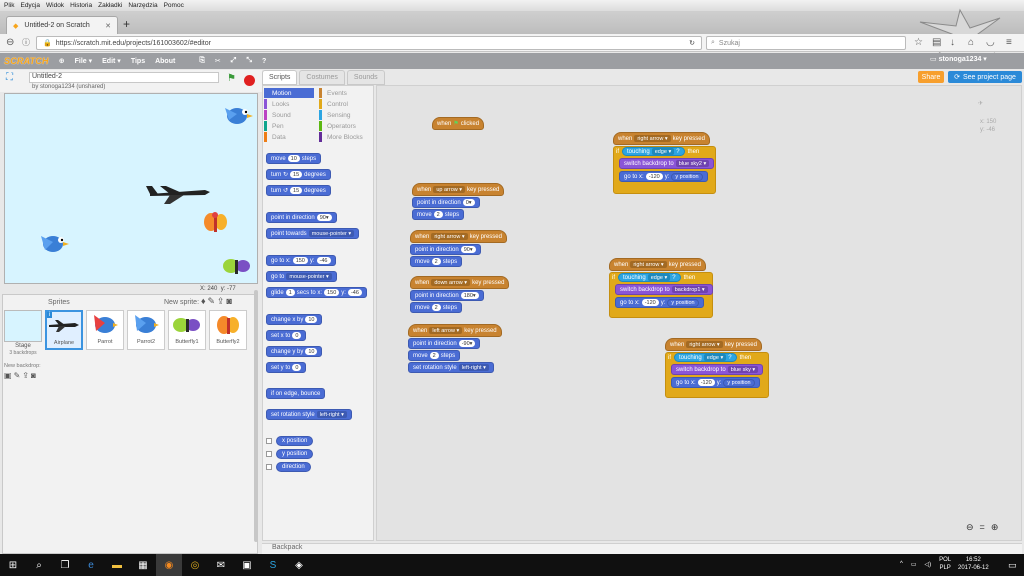 This screenshot has width=1024, height=576. Describe the element at coordinates (434, 355) in the screenshot. I see `script-left-move: move 2 steps` at that location.